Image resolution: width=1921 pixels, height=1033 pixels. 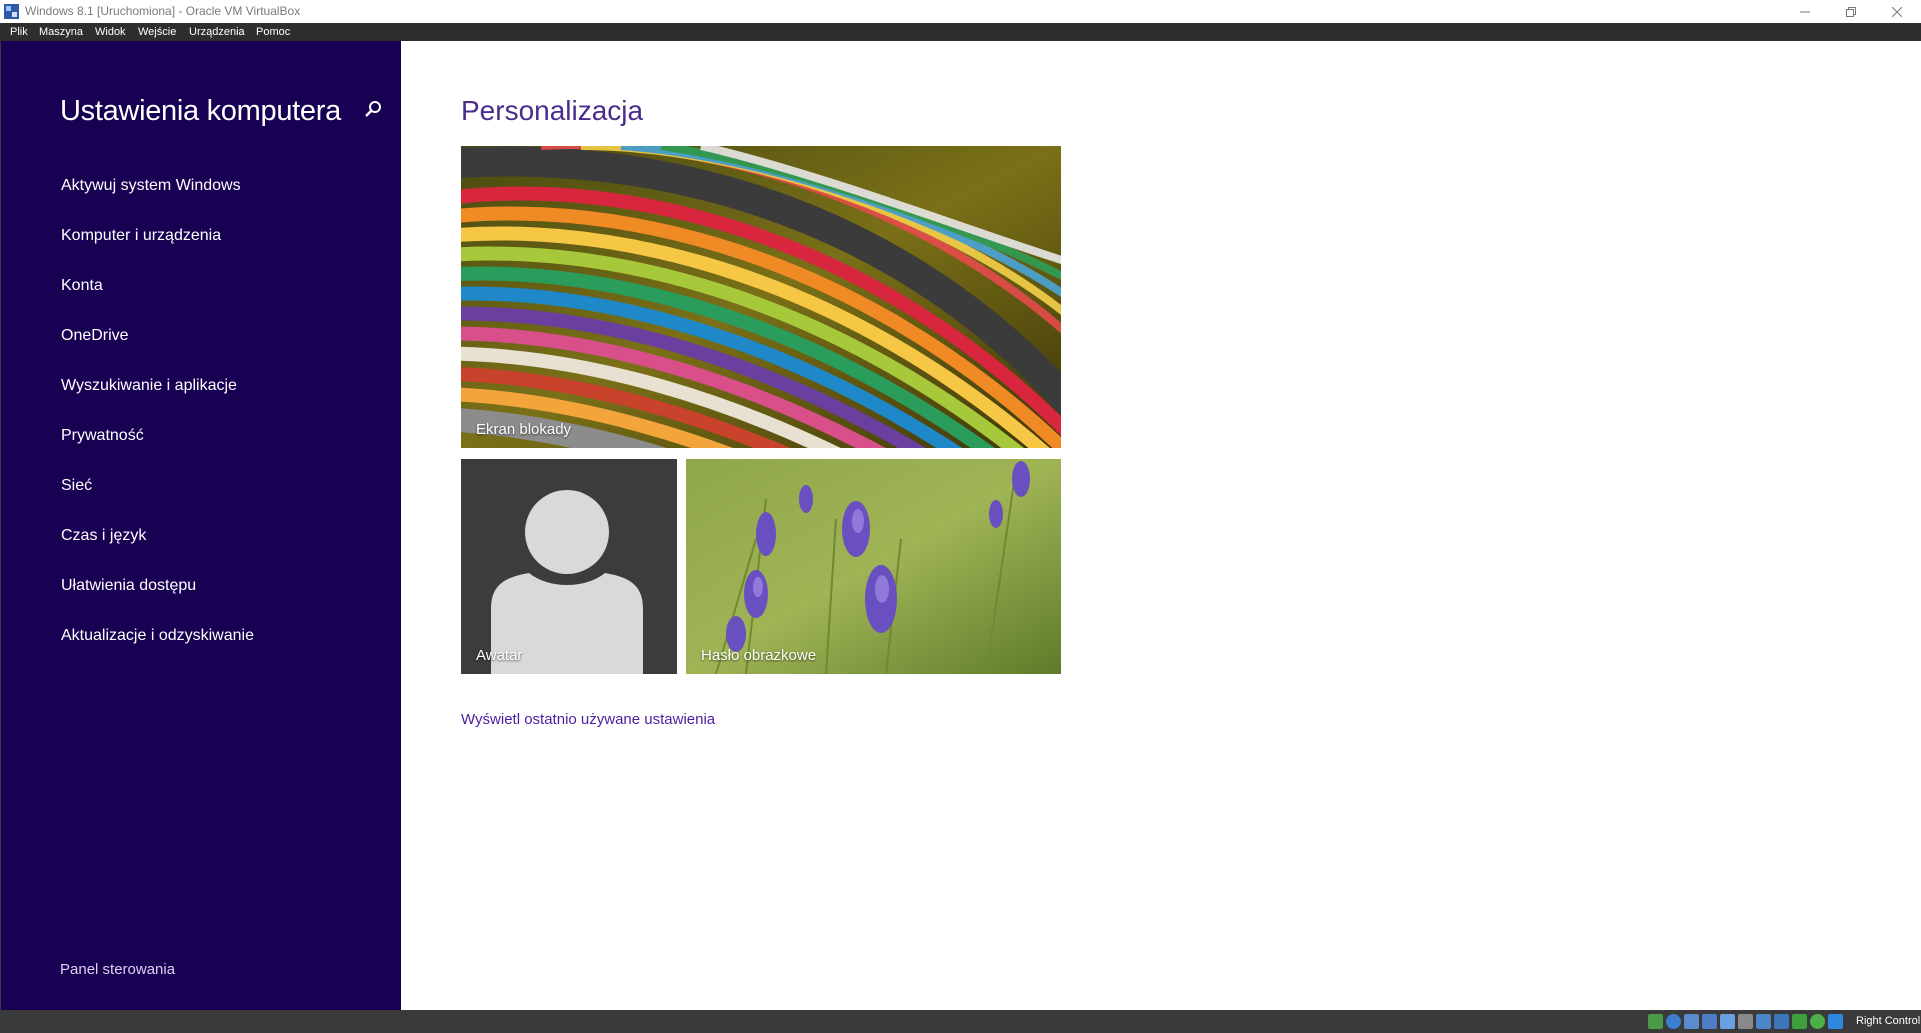 I want to click on picture-password-label: Hasło obrazkowe, so click(x=759, y=655).